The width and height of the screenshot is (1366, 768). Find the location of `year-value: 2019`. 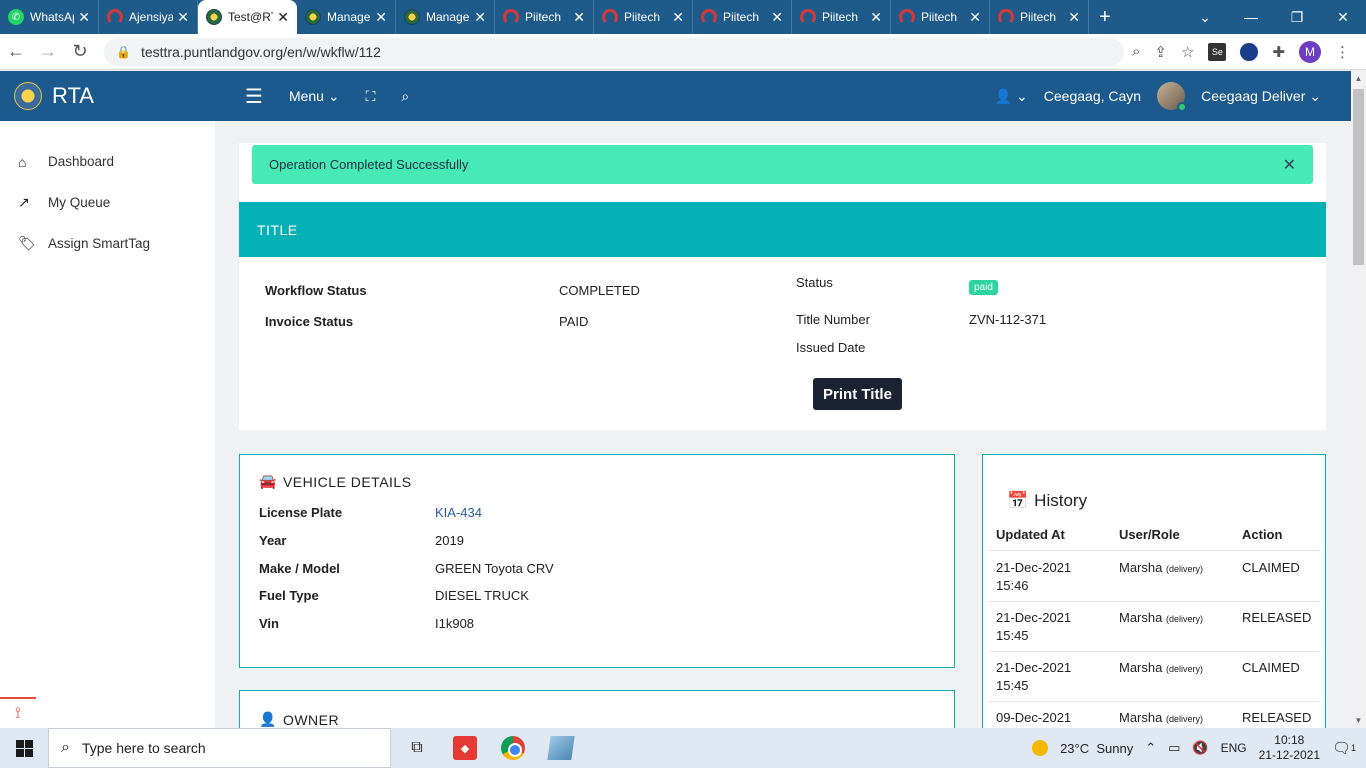

year-value: 2019 is located at coordinates (449, 540).